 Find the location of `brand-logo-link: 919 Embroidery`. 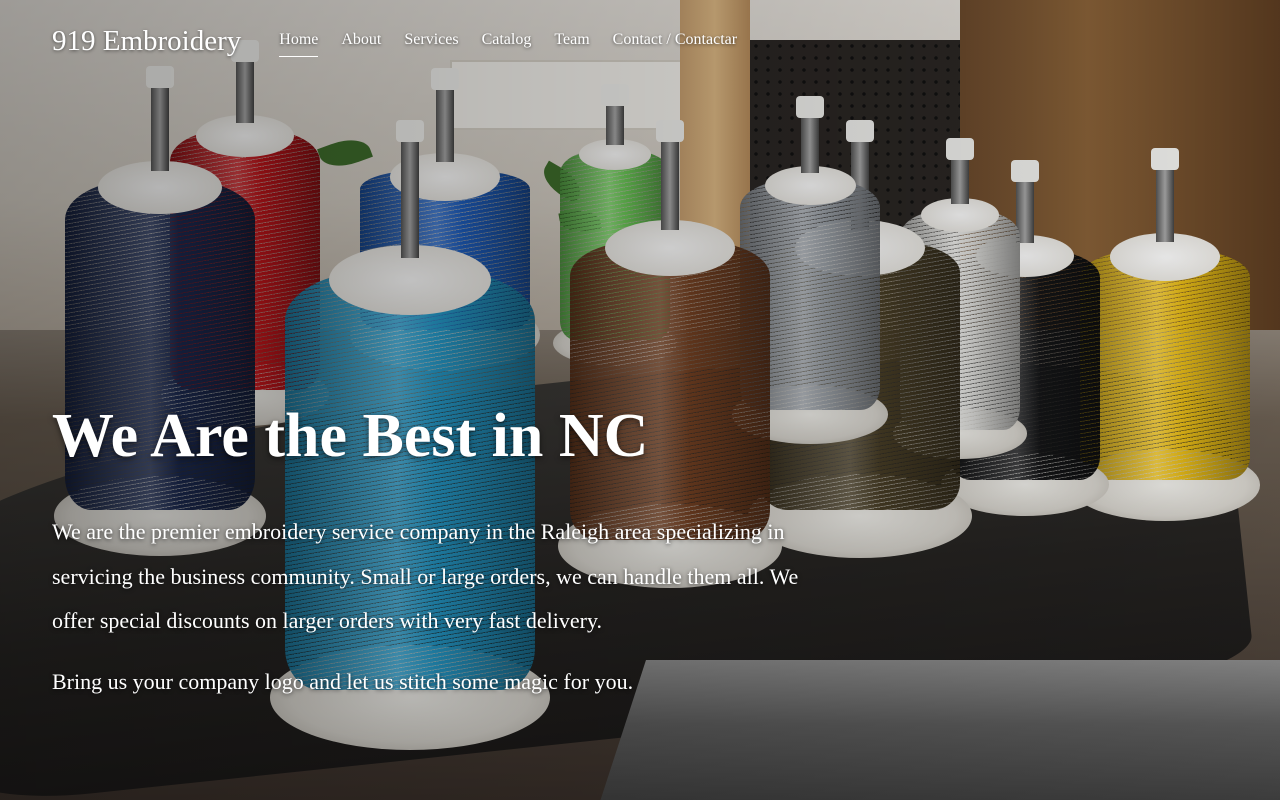

brand-logo-link: 919 Embroidery is located at coordinates (146, 41).